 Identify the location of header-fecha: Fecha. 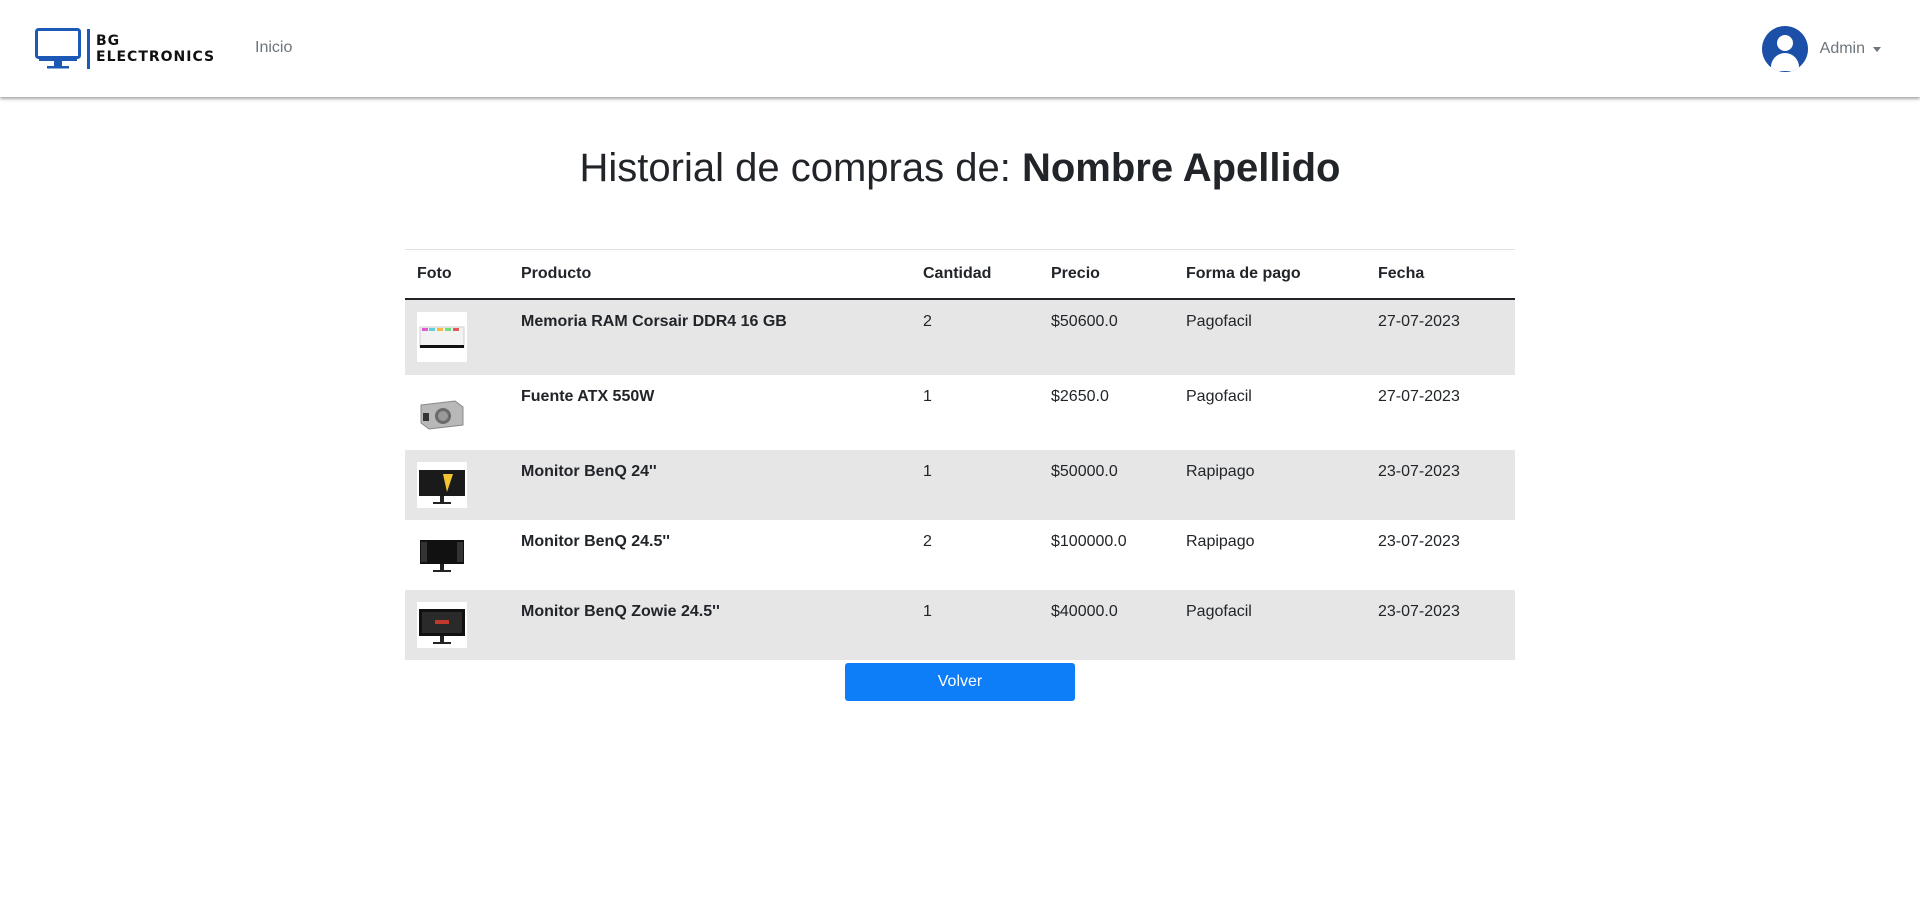
(1440, 274).